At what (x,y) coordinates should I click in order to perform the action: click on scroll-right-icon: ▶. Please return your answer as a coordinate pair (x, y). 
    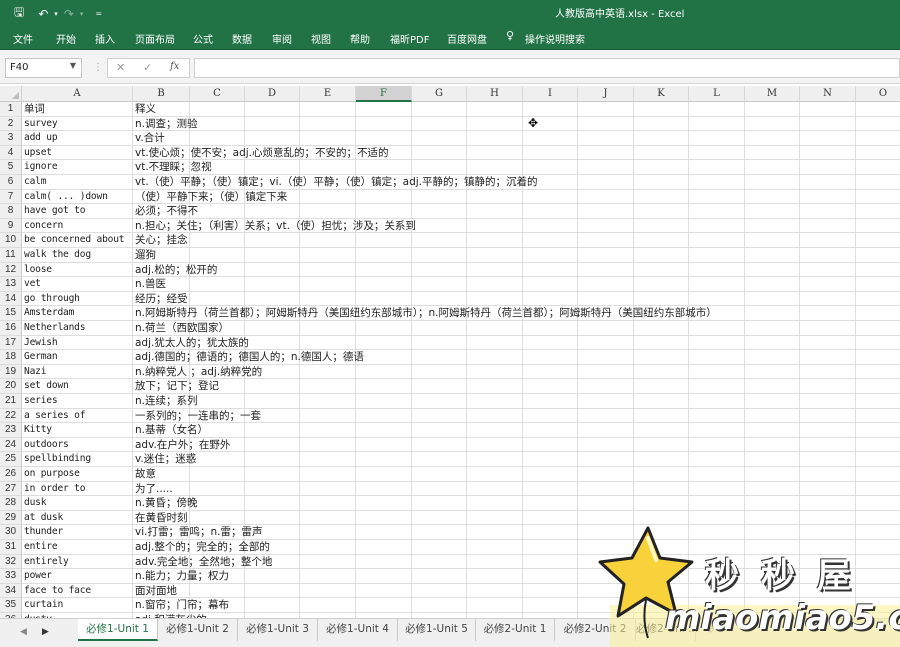
    Looking at the image, I should click on (45, 632).